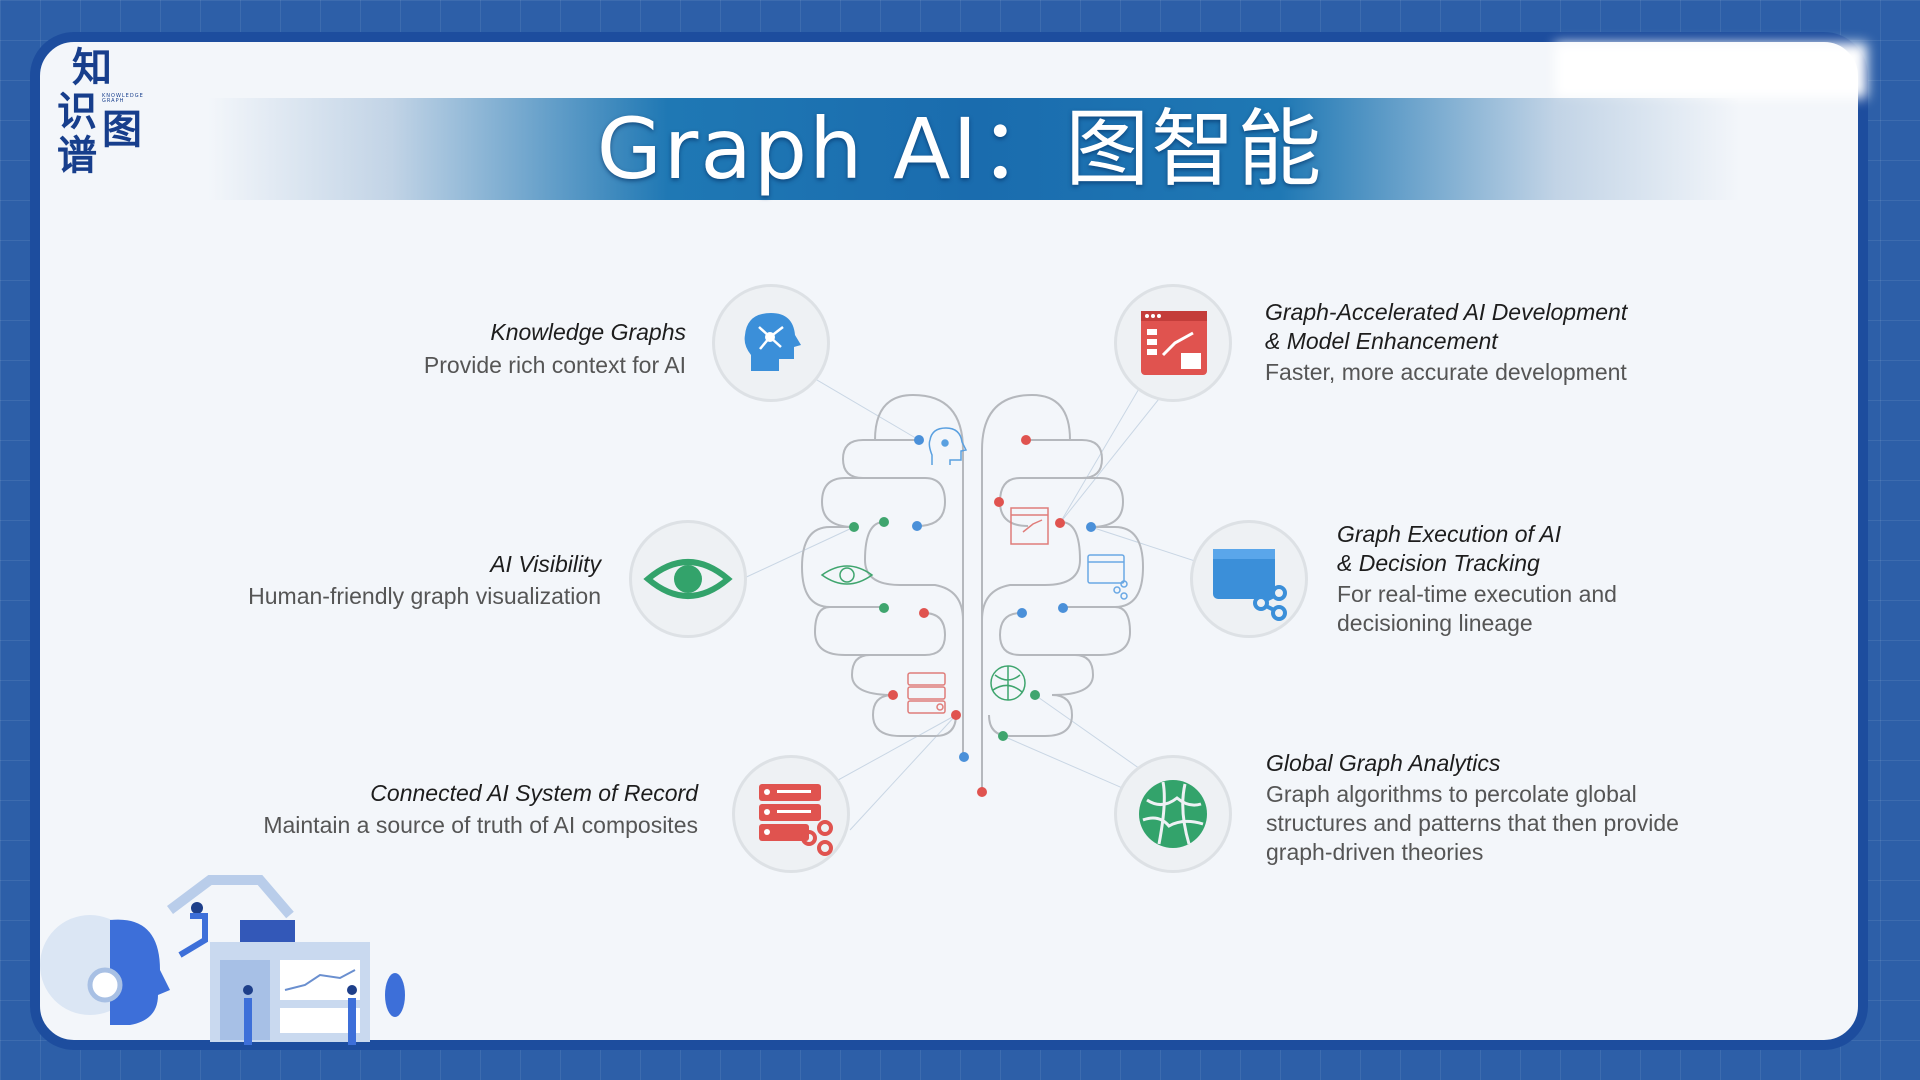  Describe the element at coordinates (1375, 852) in the screenshot. I see `feature-desc: graph-driven theories` at that location.